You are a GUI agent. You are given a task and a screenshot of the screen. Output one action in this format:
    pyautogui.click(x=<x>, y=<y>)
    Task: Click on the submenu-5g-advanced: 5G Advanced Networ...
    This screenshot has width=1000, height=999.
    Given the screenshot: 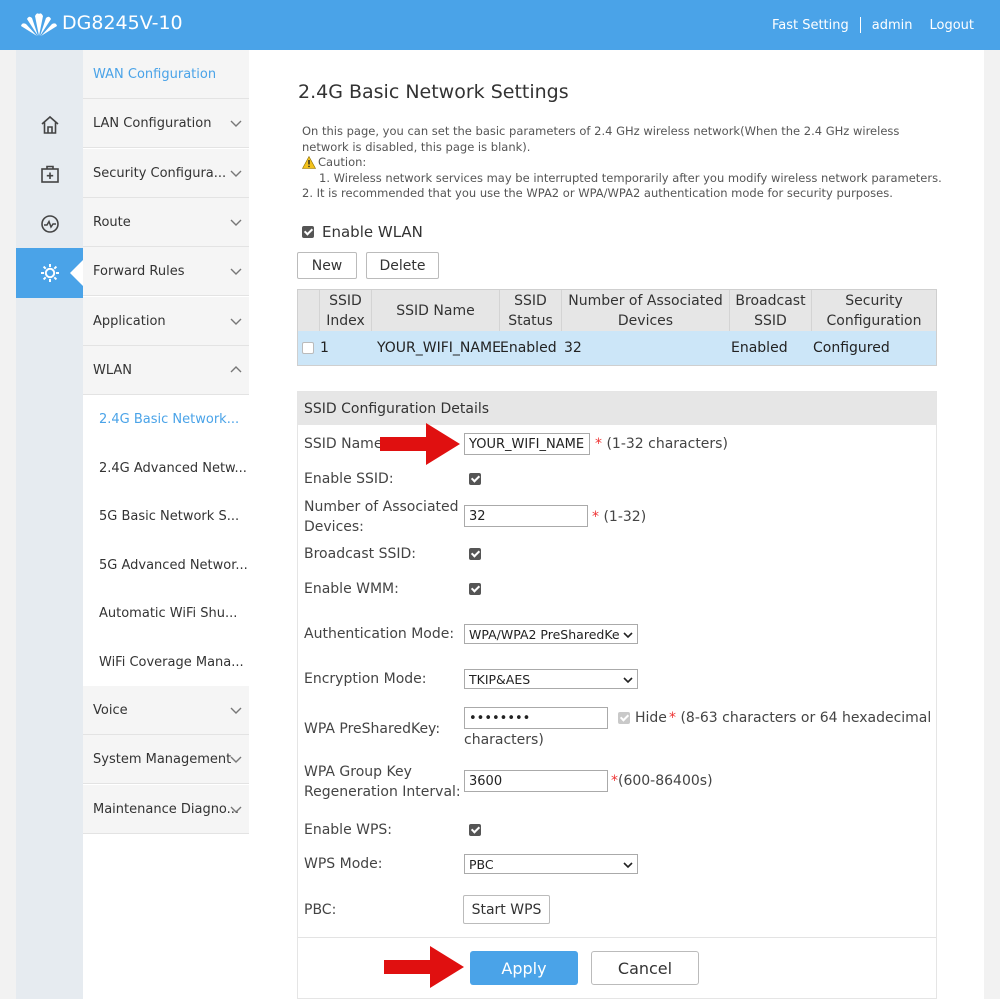 What is the action you would take?
    pyautogui.click(x=166, y=565)
    